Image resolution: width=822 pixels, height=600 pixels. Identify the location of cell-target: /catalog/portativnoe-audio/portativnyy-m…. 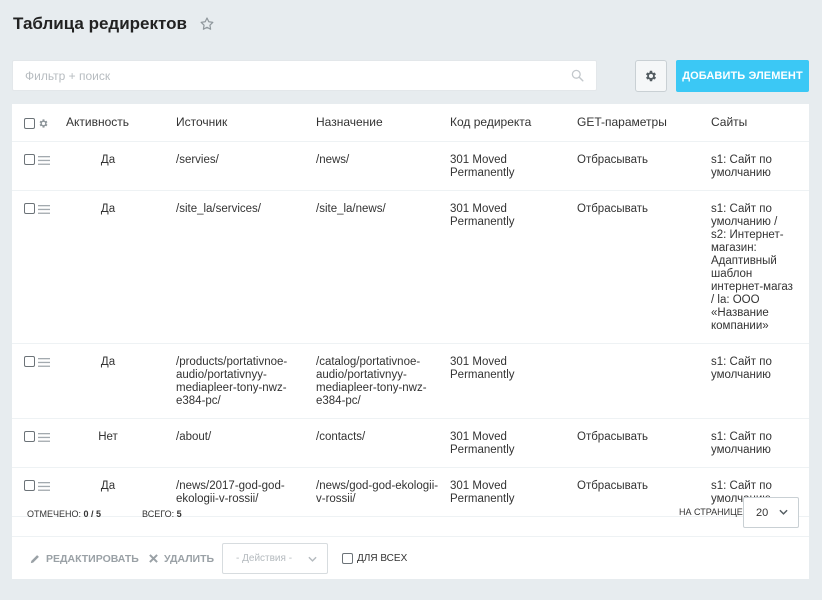
(383, 381).